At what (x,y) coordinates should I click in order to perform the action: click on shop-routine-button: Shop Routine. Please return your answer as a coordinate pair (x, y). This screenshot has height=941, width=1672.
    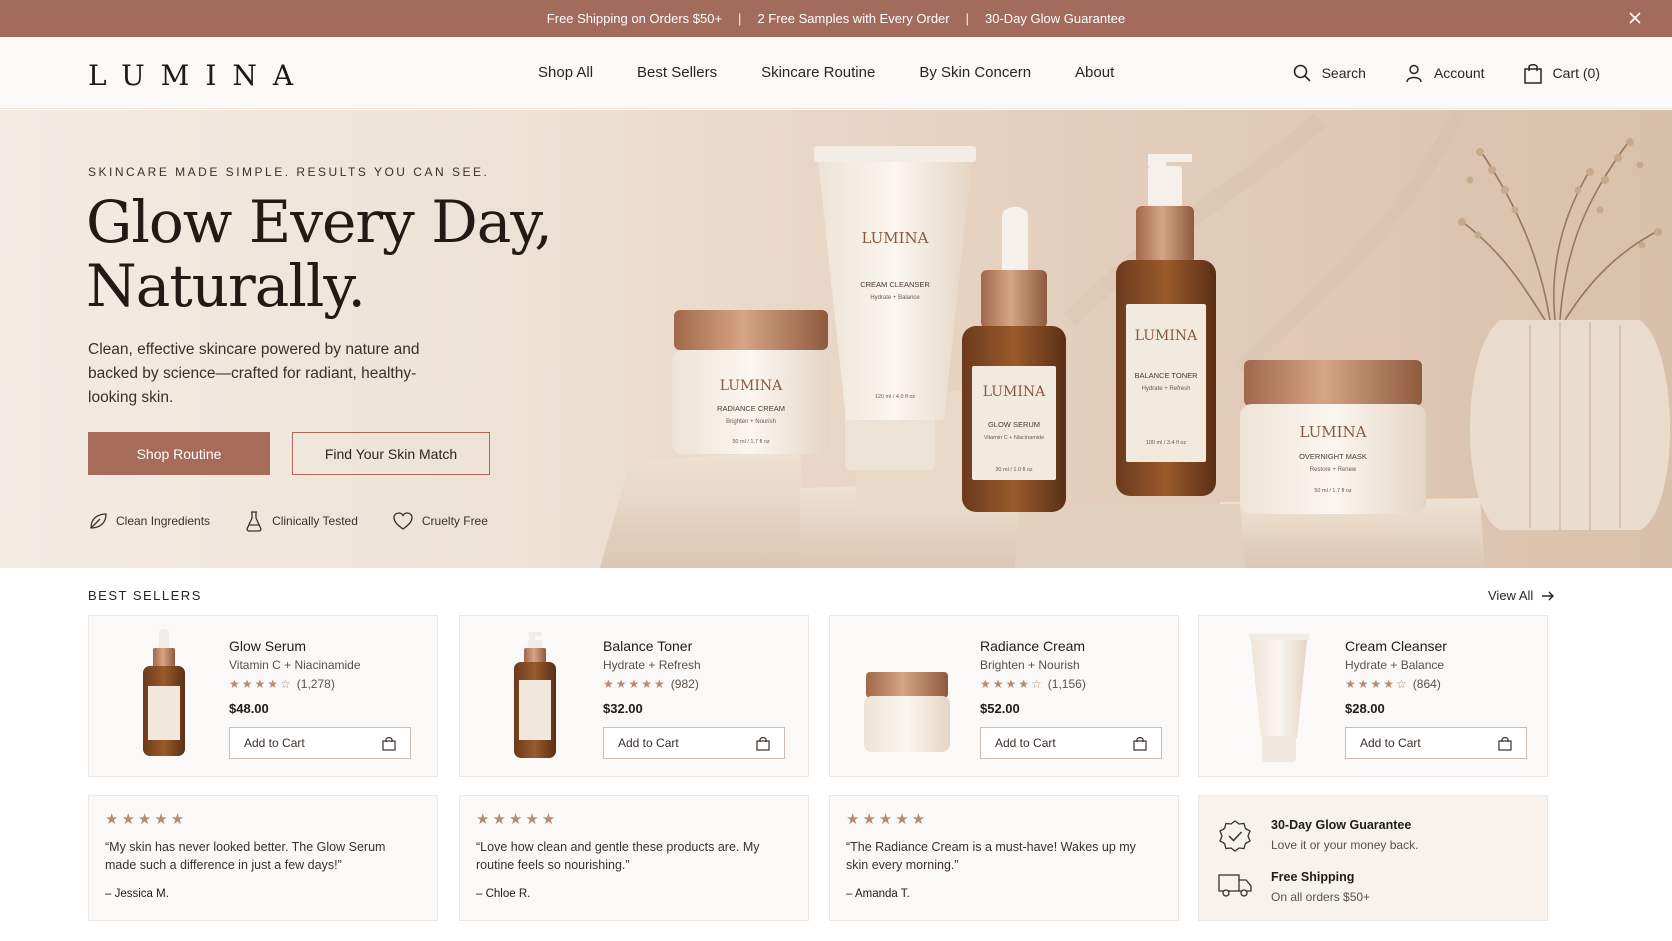
    Looking at the image, I should click on (179, 453).